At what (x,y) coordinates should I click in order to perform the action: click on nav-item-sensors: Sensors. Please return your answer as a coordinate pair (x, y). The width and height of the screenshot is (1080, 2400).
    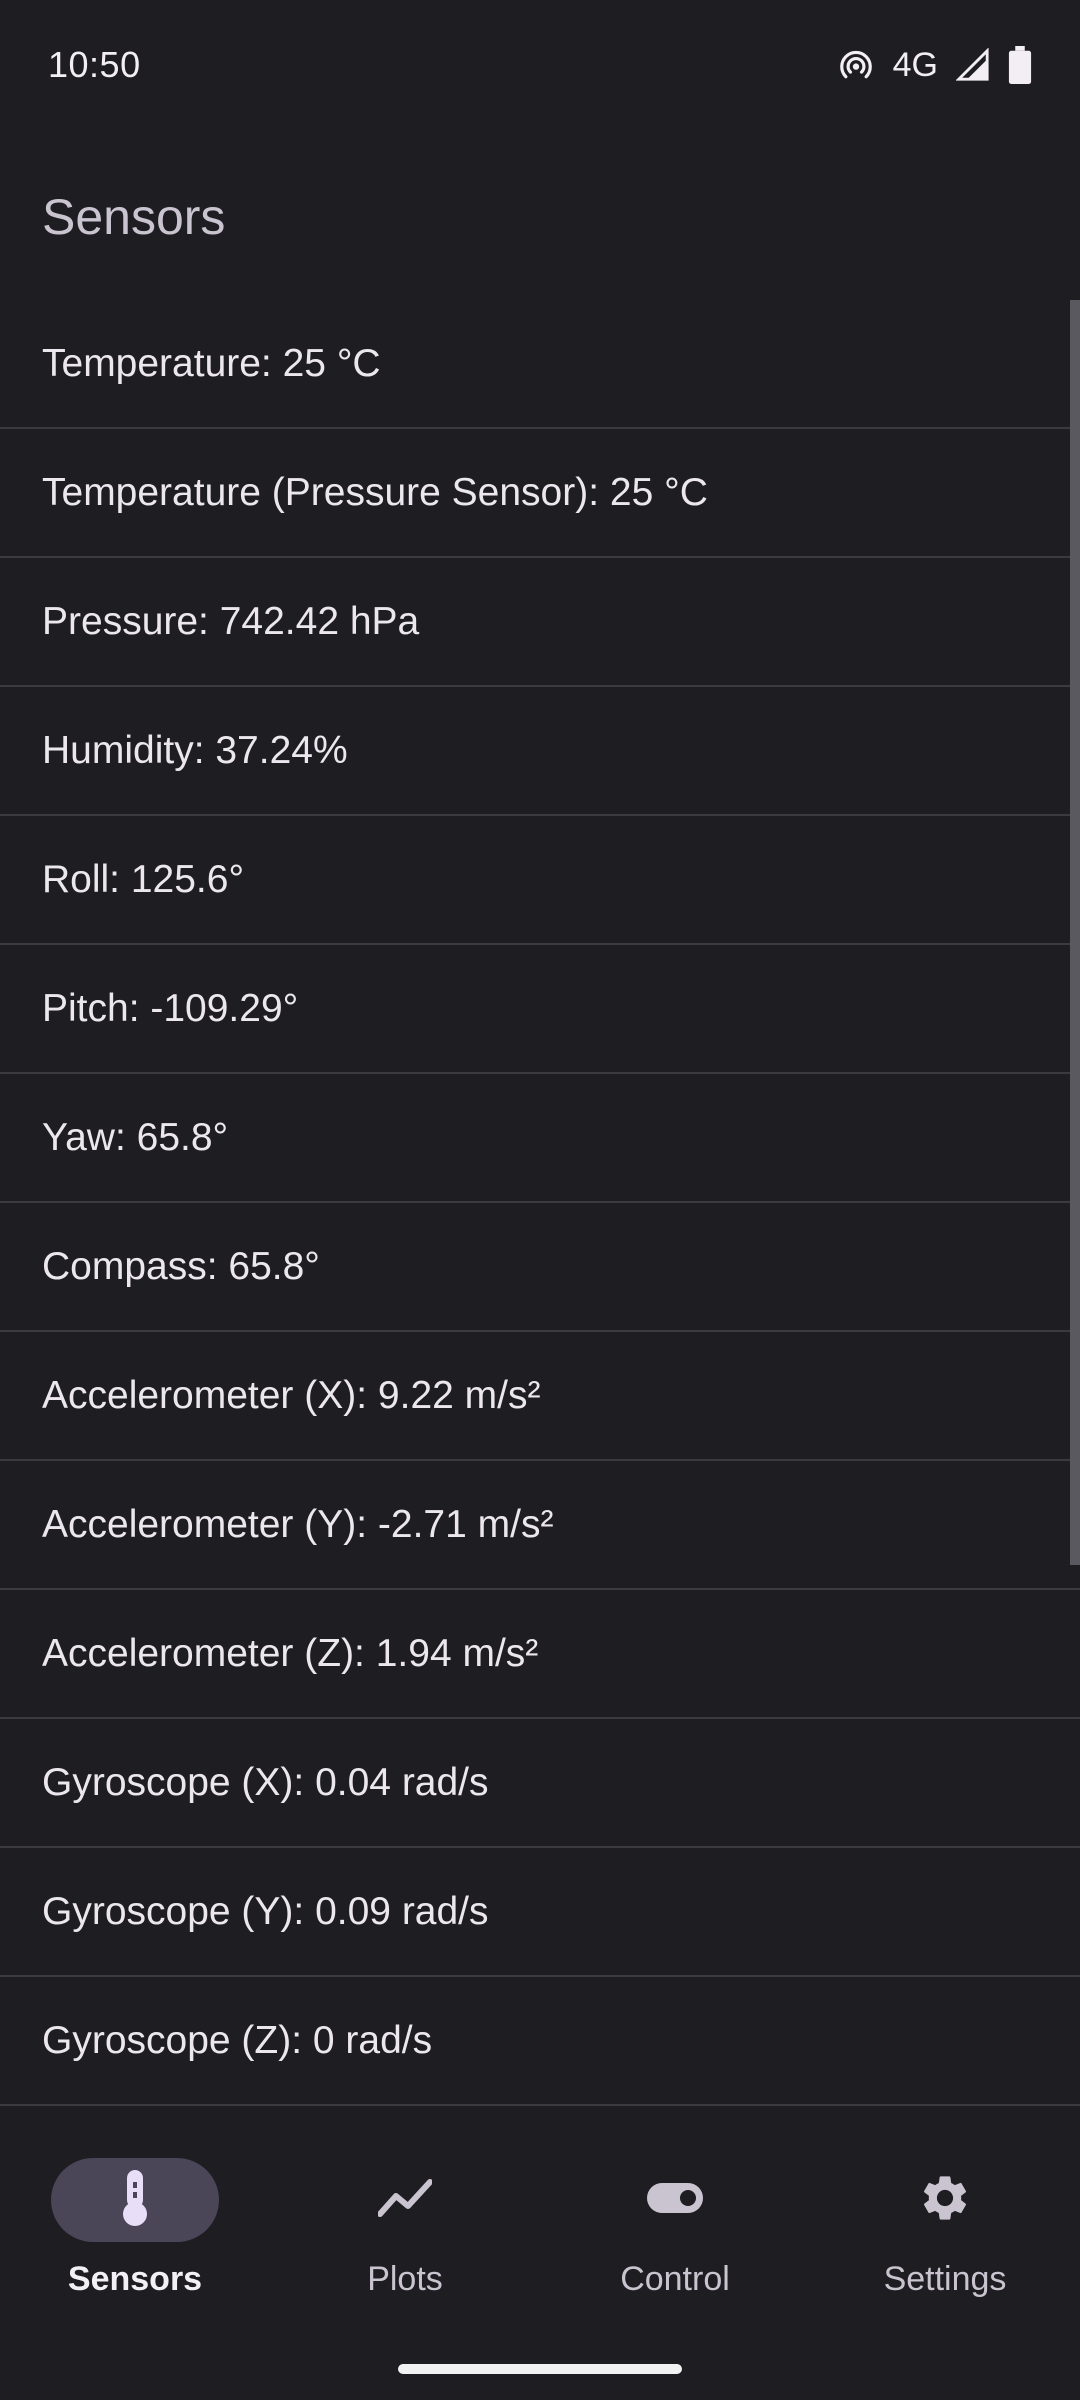
    Looking at the image, I should click on (135, 2216).